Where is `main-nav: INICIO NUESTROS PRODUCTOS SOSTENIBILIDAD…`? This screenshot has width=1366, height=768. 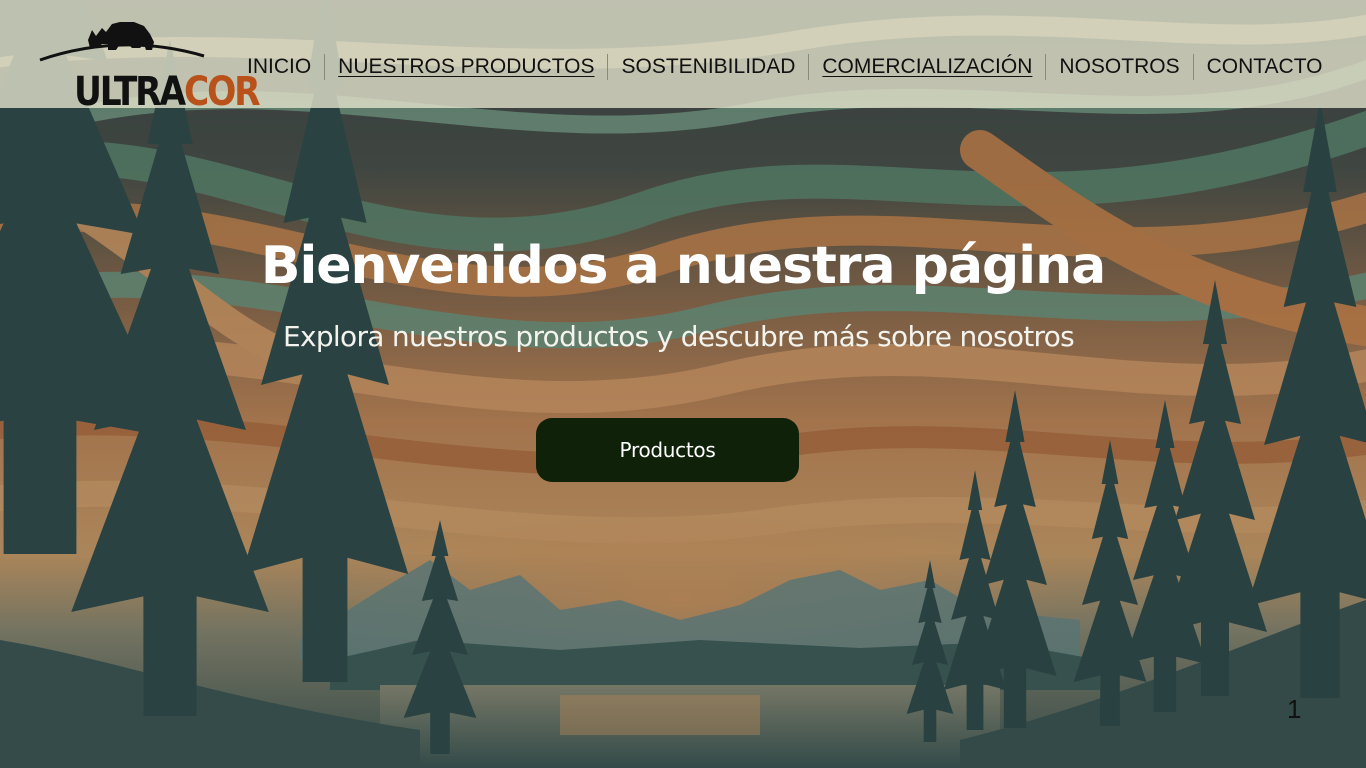
main-nav: INICIO NUESTROS PRODUCTOS SOSTENIBILIDAD… is located at coordinates (784, 67).